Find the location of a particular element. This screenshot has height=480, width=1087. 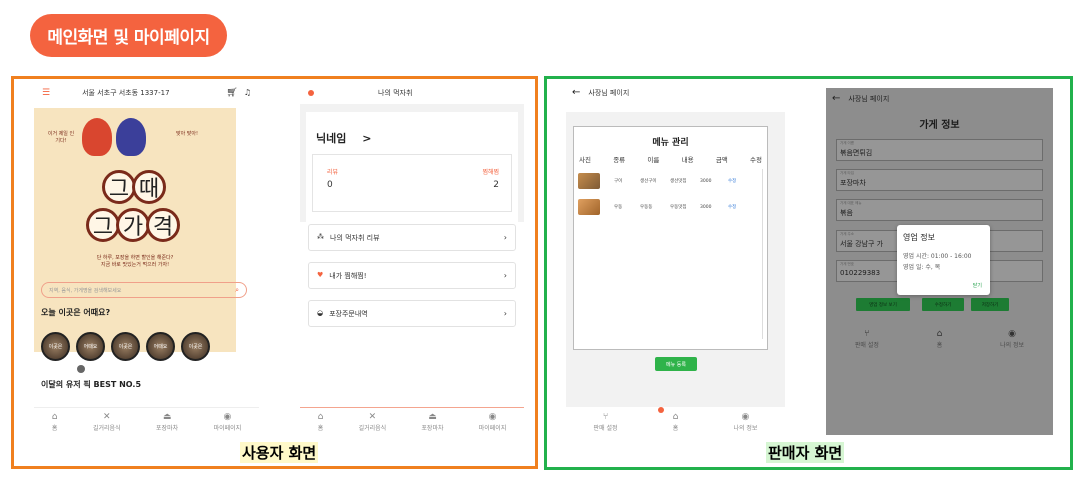

register-menu-button: 메뉴 등록 is located at coordinates (676, 364).